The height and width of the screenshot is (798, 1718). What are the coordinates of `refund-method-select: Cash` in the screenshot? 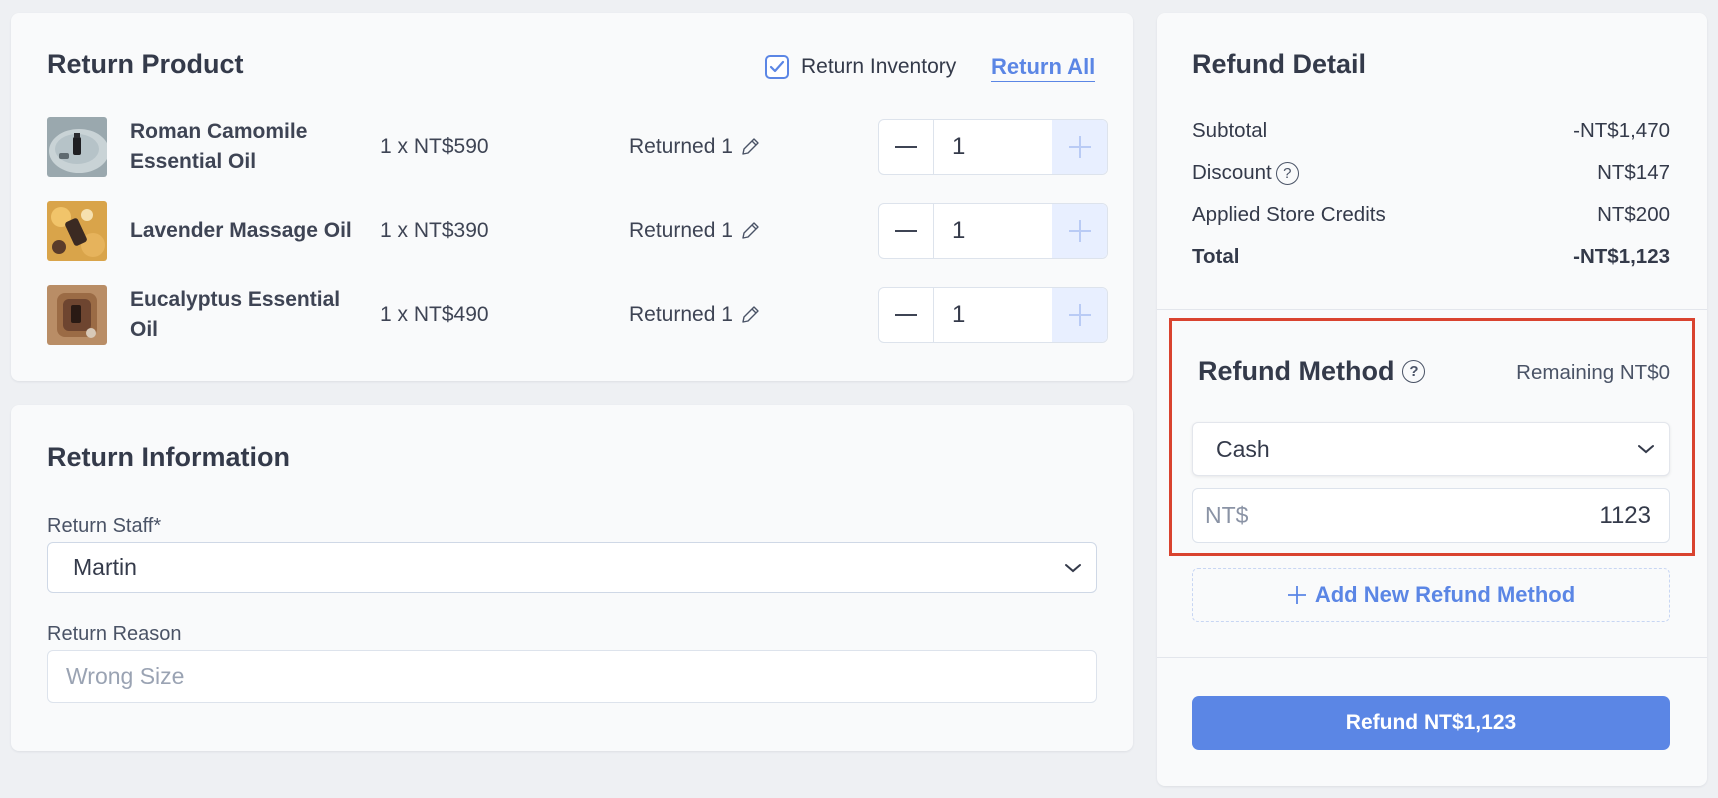 It's located at (1431, 449).